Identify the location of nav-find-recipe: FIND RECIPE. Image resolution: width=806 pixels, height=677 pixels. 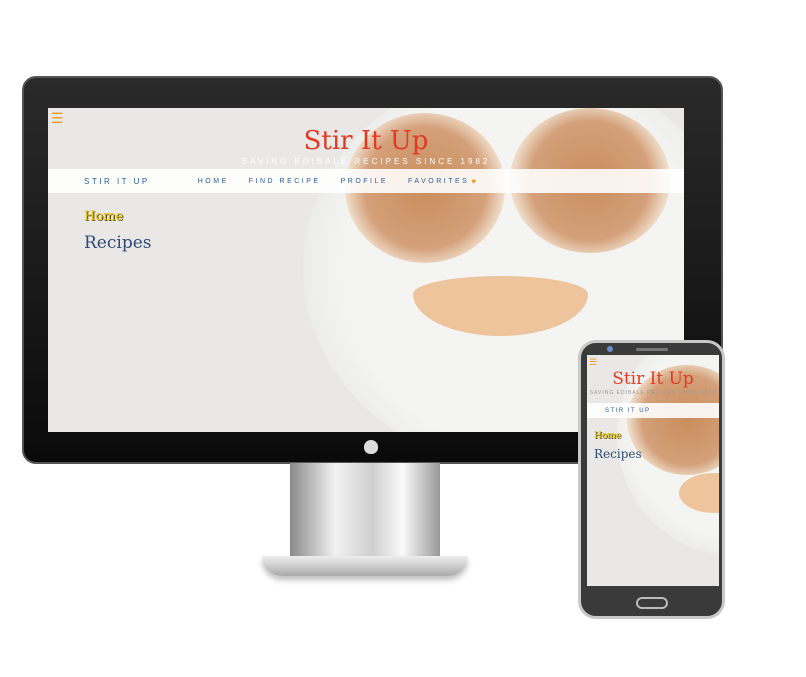
(285, 181).